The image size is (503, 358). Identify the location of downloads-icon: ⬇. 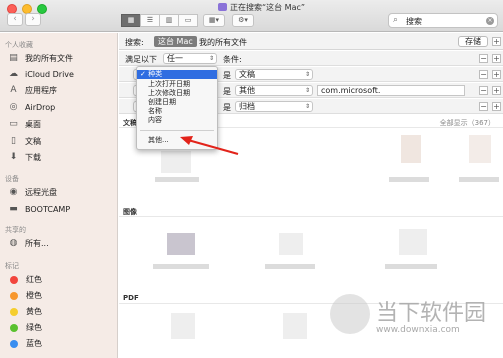
(13, 157).